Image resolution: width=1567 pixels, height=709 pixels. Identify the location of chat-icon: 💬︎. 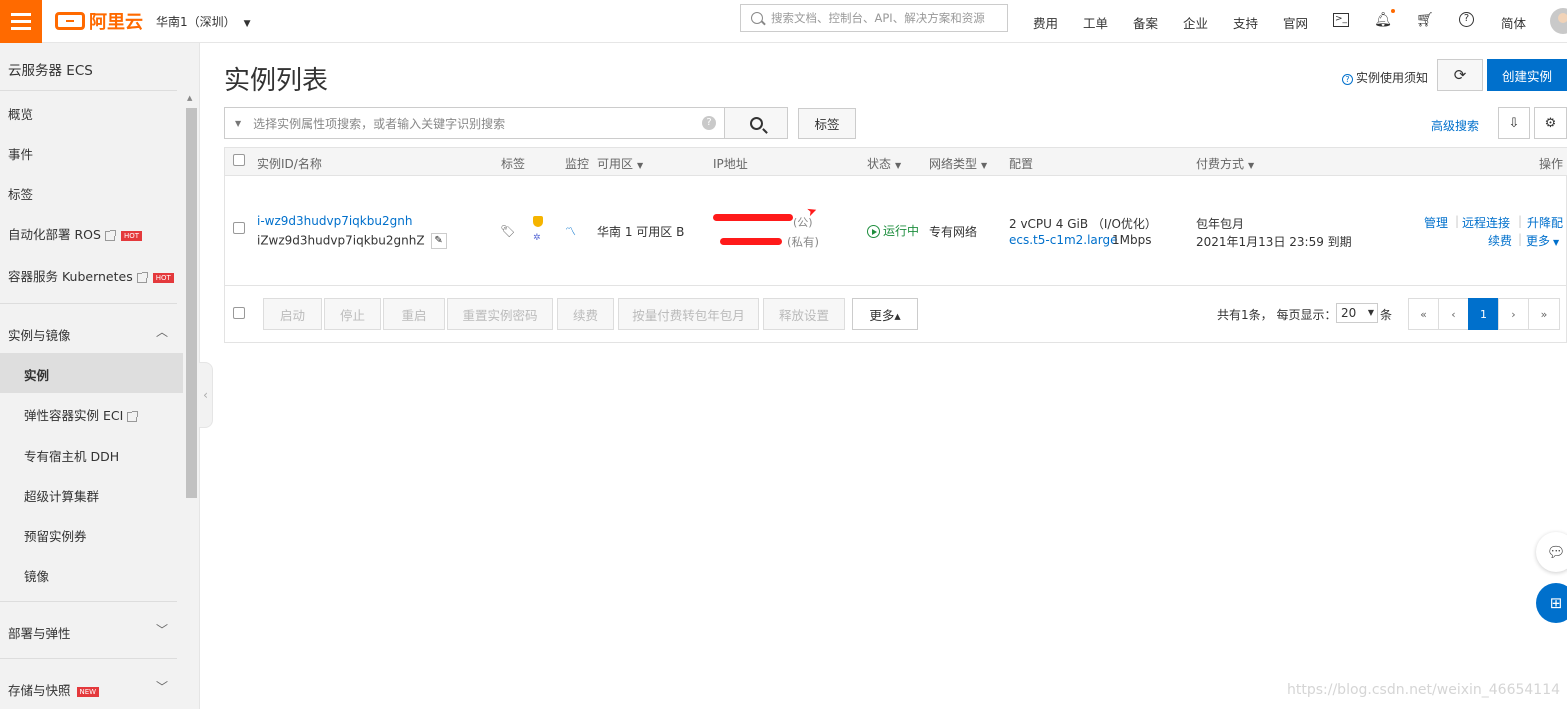
(1551, 552).